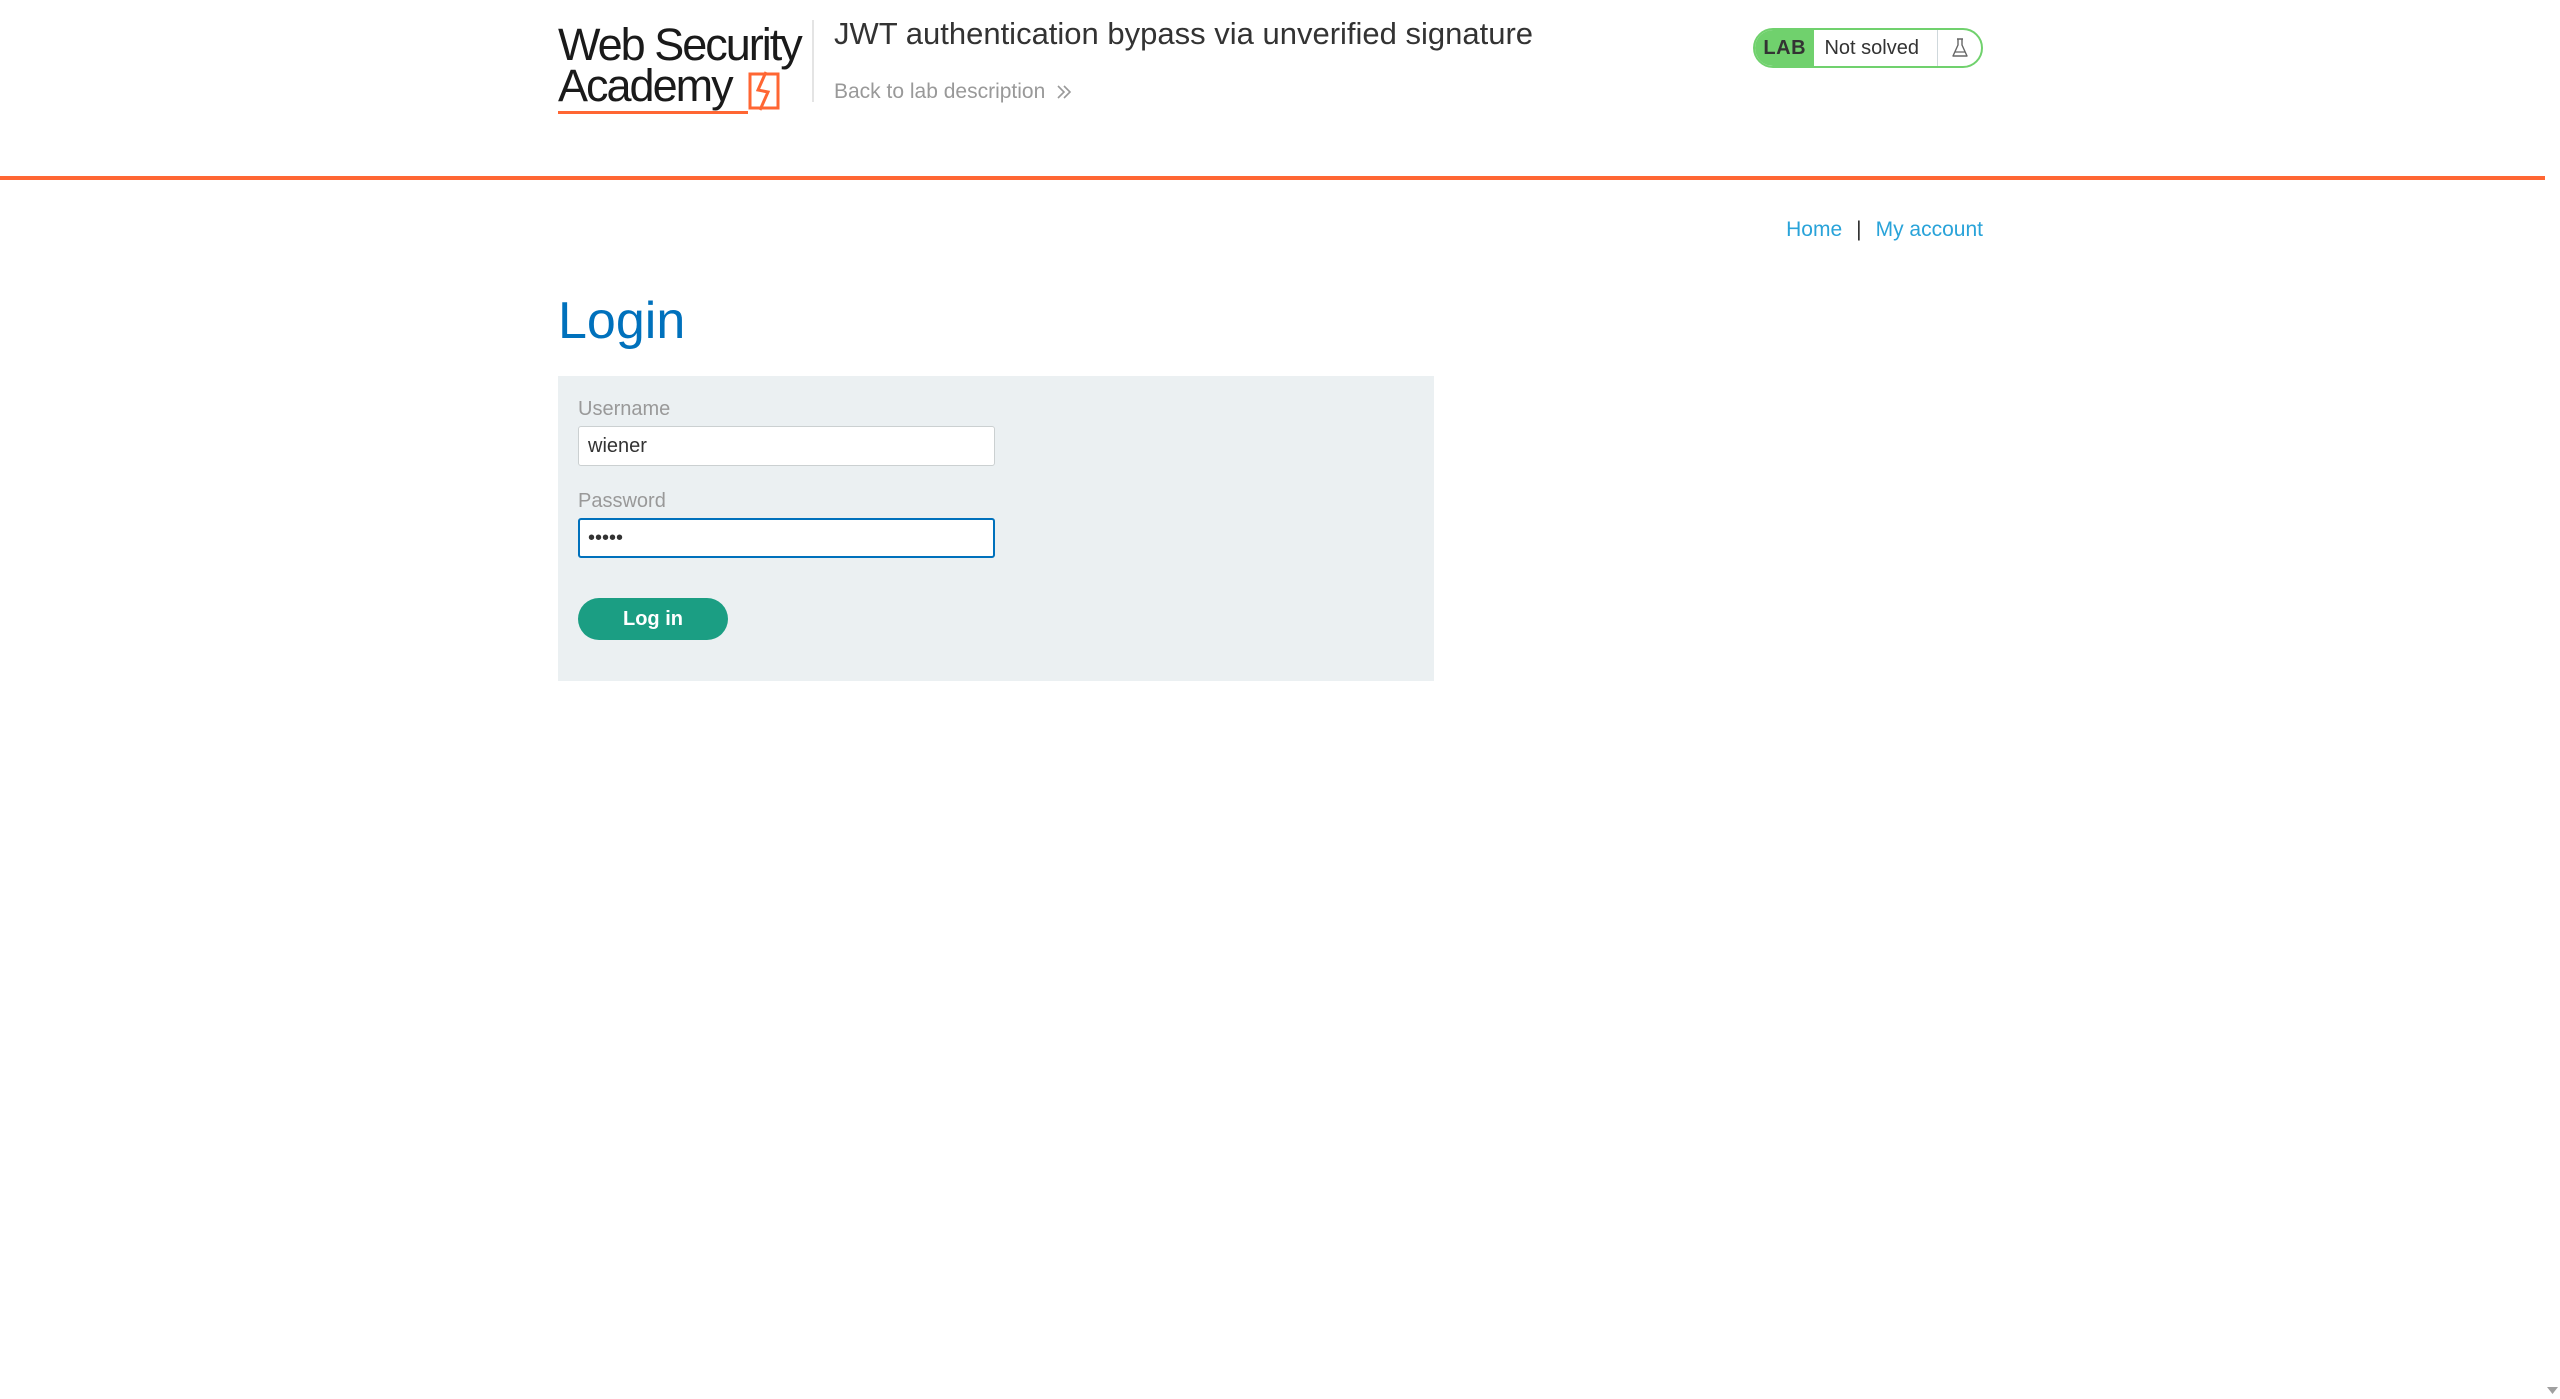 The width and height of the screenshot is (2560, 1399). What do you see at coordinates (1272, 178) in the screenshot?
I see `header-accent-line` at bounding box center [1272, 178].